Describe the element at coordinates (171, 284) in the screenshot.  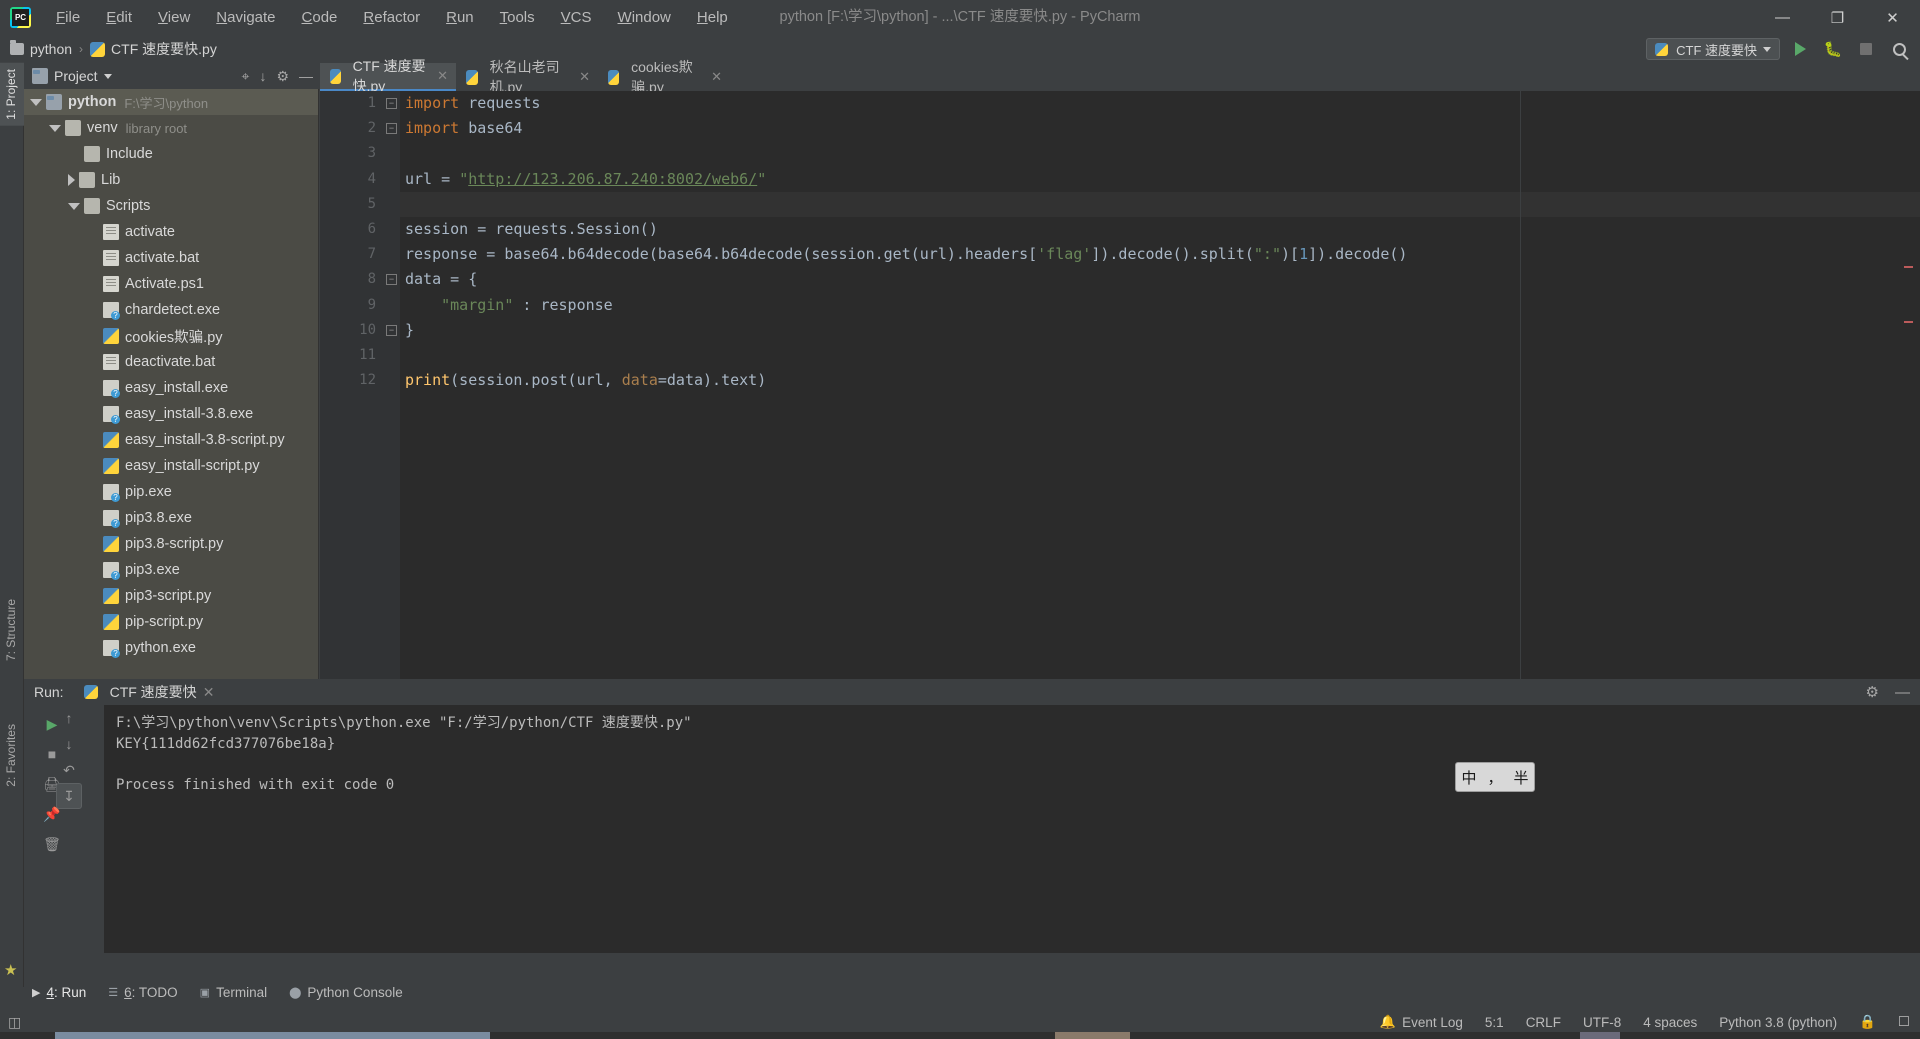
I see `tree-item: Activate.ps1` at that location.